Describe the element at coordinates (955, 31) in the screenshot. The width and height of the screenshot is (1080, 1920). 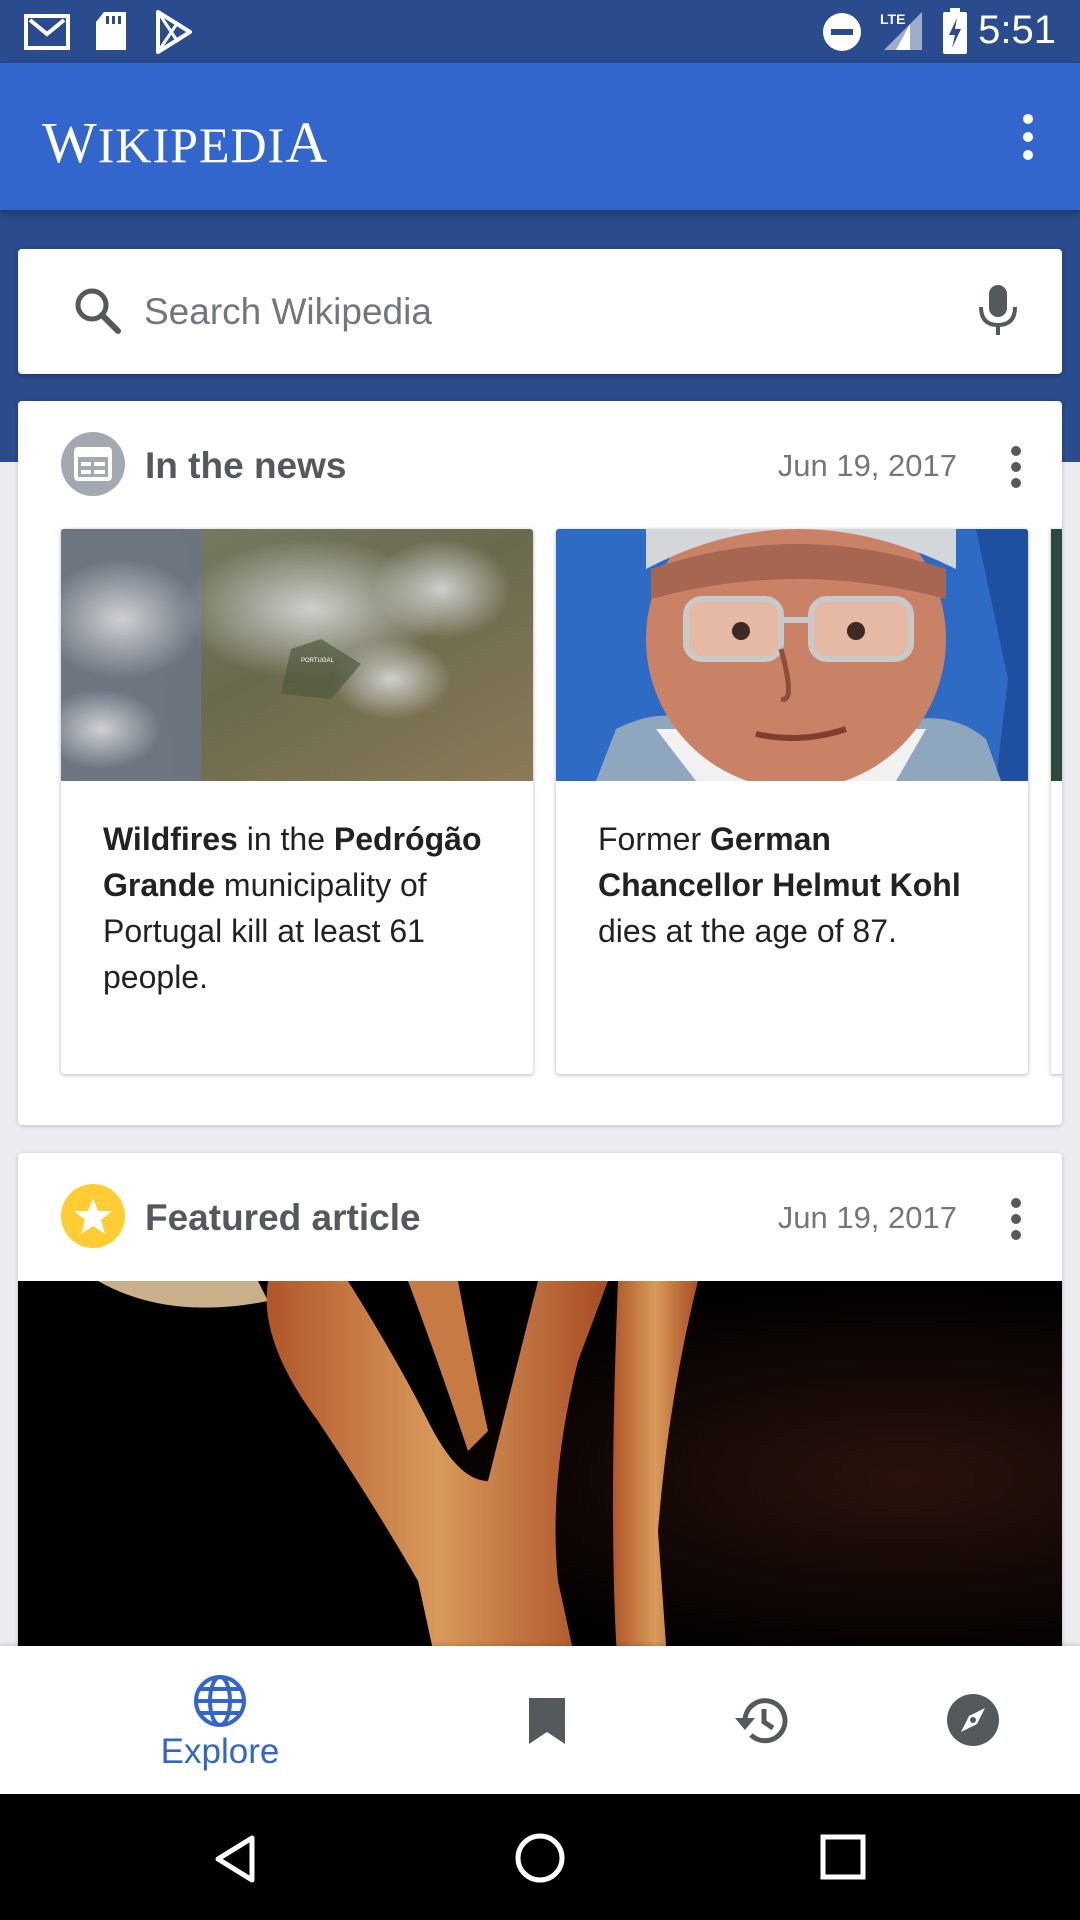
I see `battery-charging-icon` at that location.